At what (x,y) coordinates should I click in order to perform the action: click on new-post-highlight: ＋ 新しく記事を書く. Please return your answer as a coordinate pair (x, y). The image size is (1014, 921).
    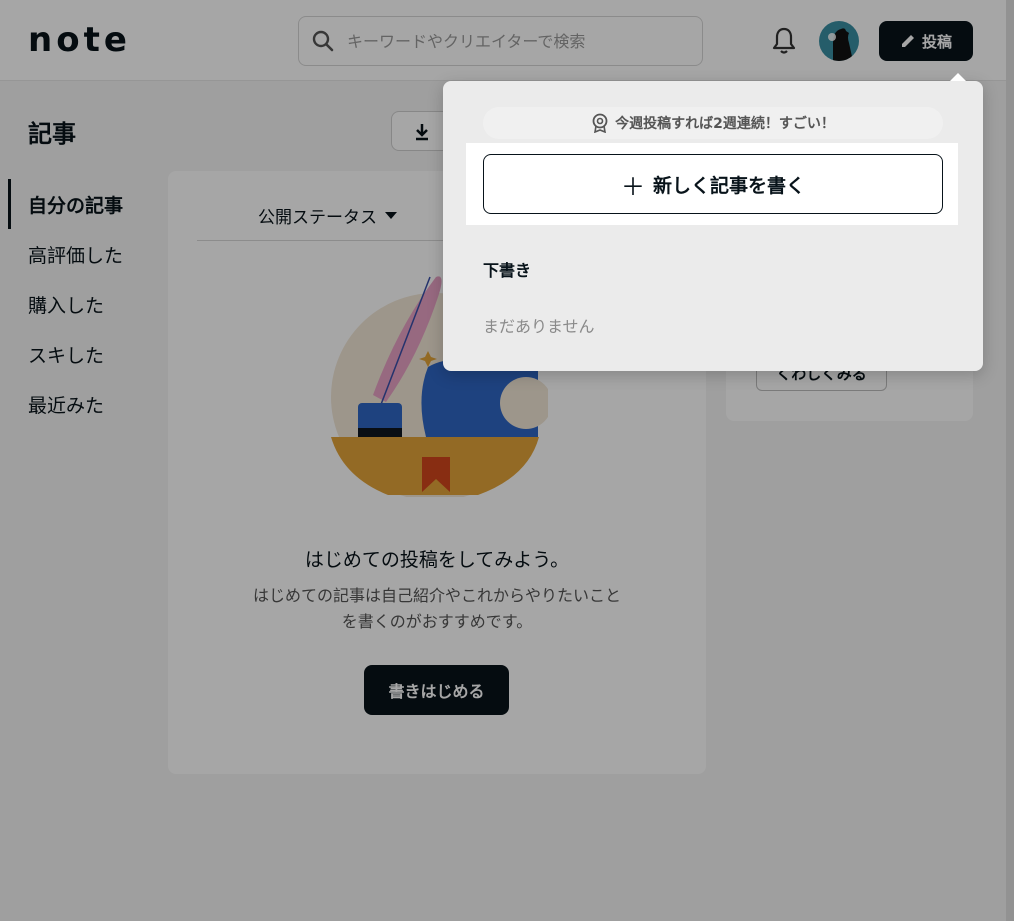
    Looking at the image, I should click on (712, 184).